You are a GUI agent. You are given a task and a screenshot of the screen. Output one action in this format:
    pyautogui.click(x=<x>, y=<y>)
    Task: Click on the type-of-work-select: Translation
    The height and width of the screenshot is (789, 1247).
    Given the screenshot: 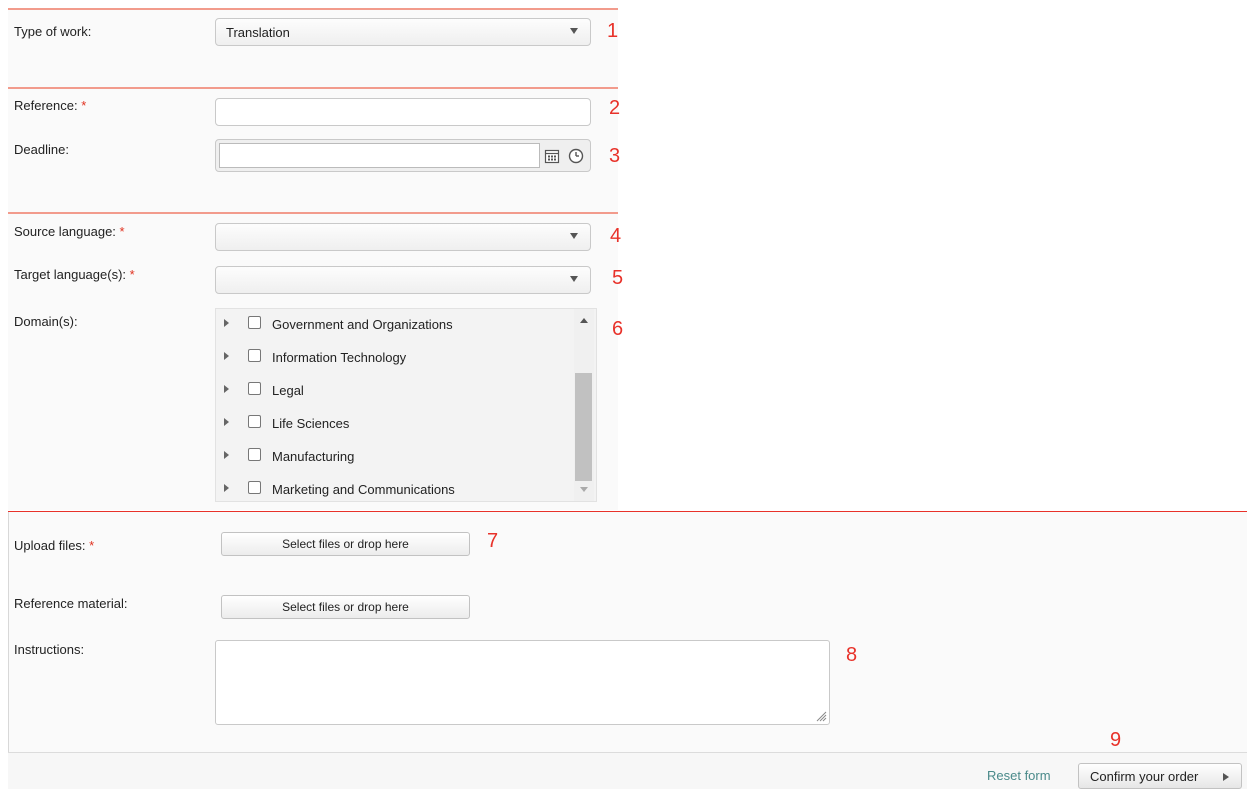 What is the action you would take?
    pyautogui.click(x=403, y=32)
    